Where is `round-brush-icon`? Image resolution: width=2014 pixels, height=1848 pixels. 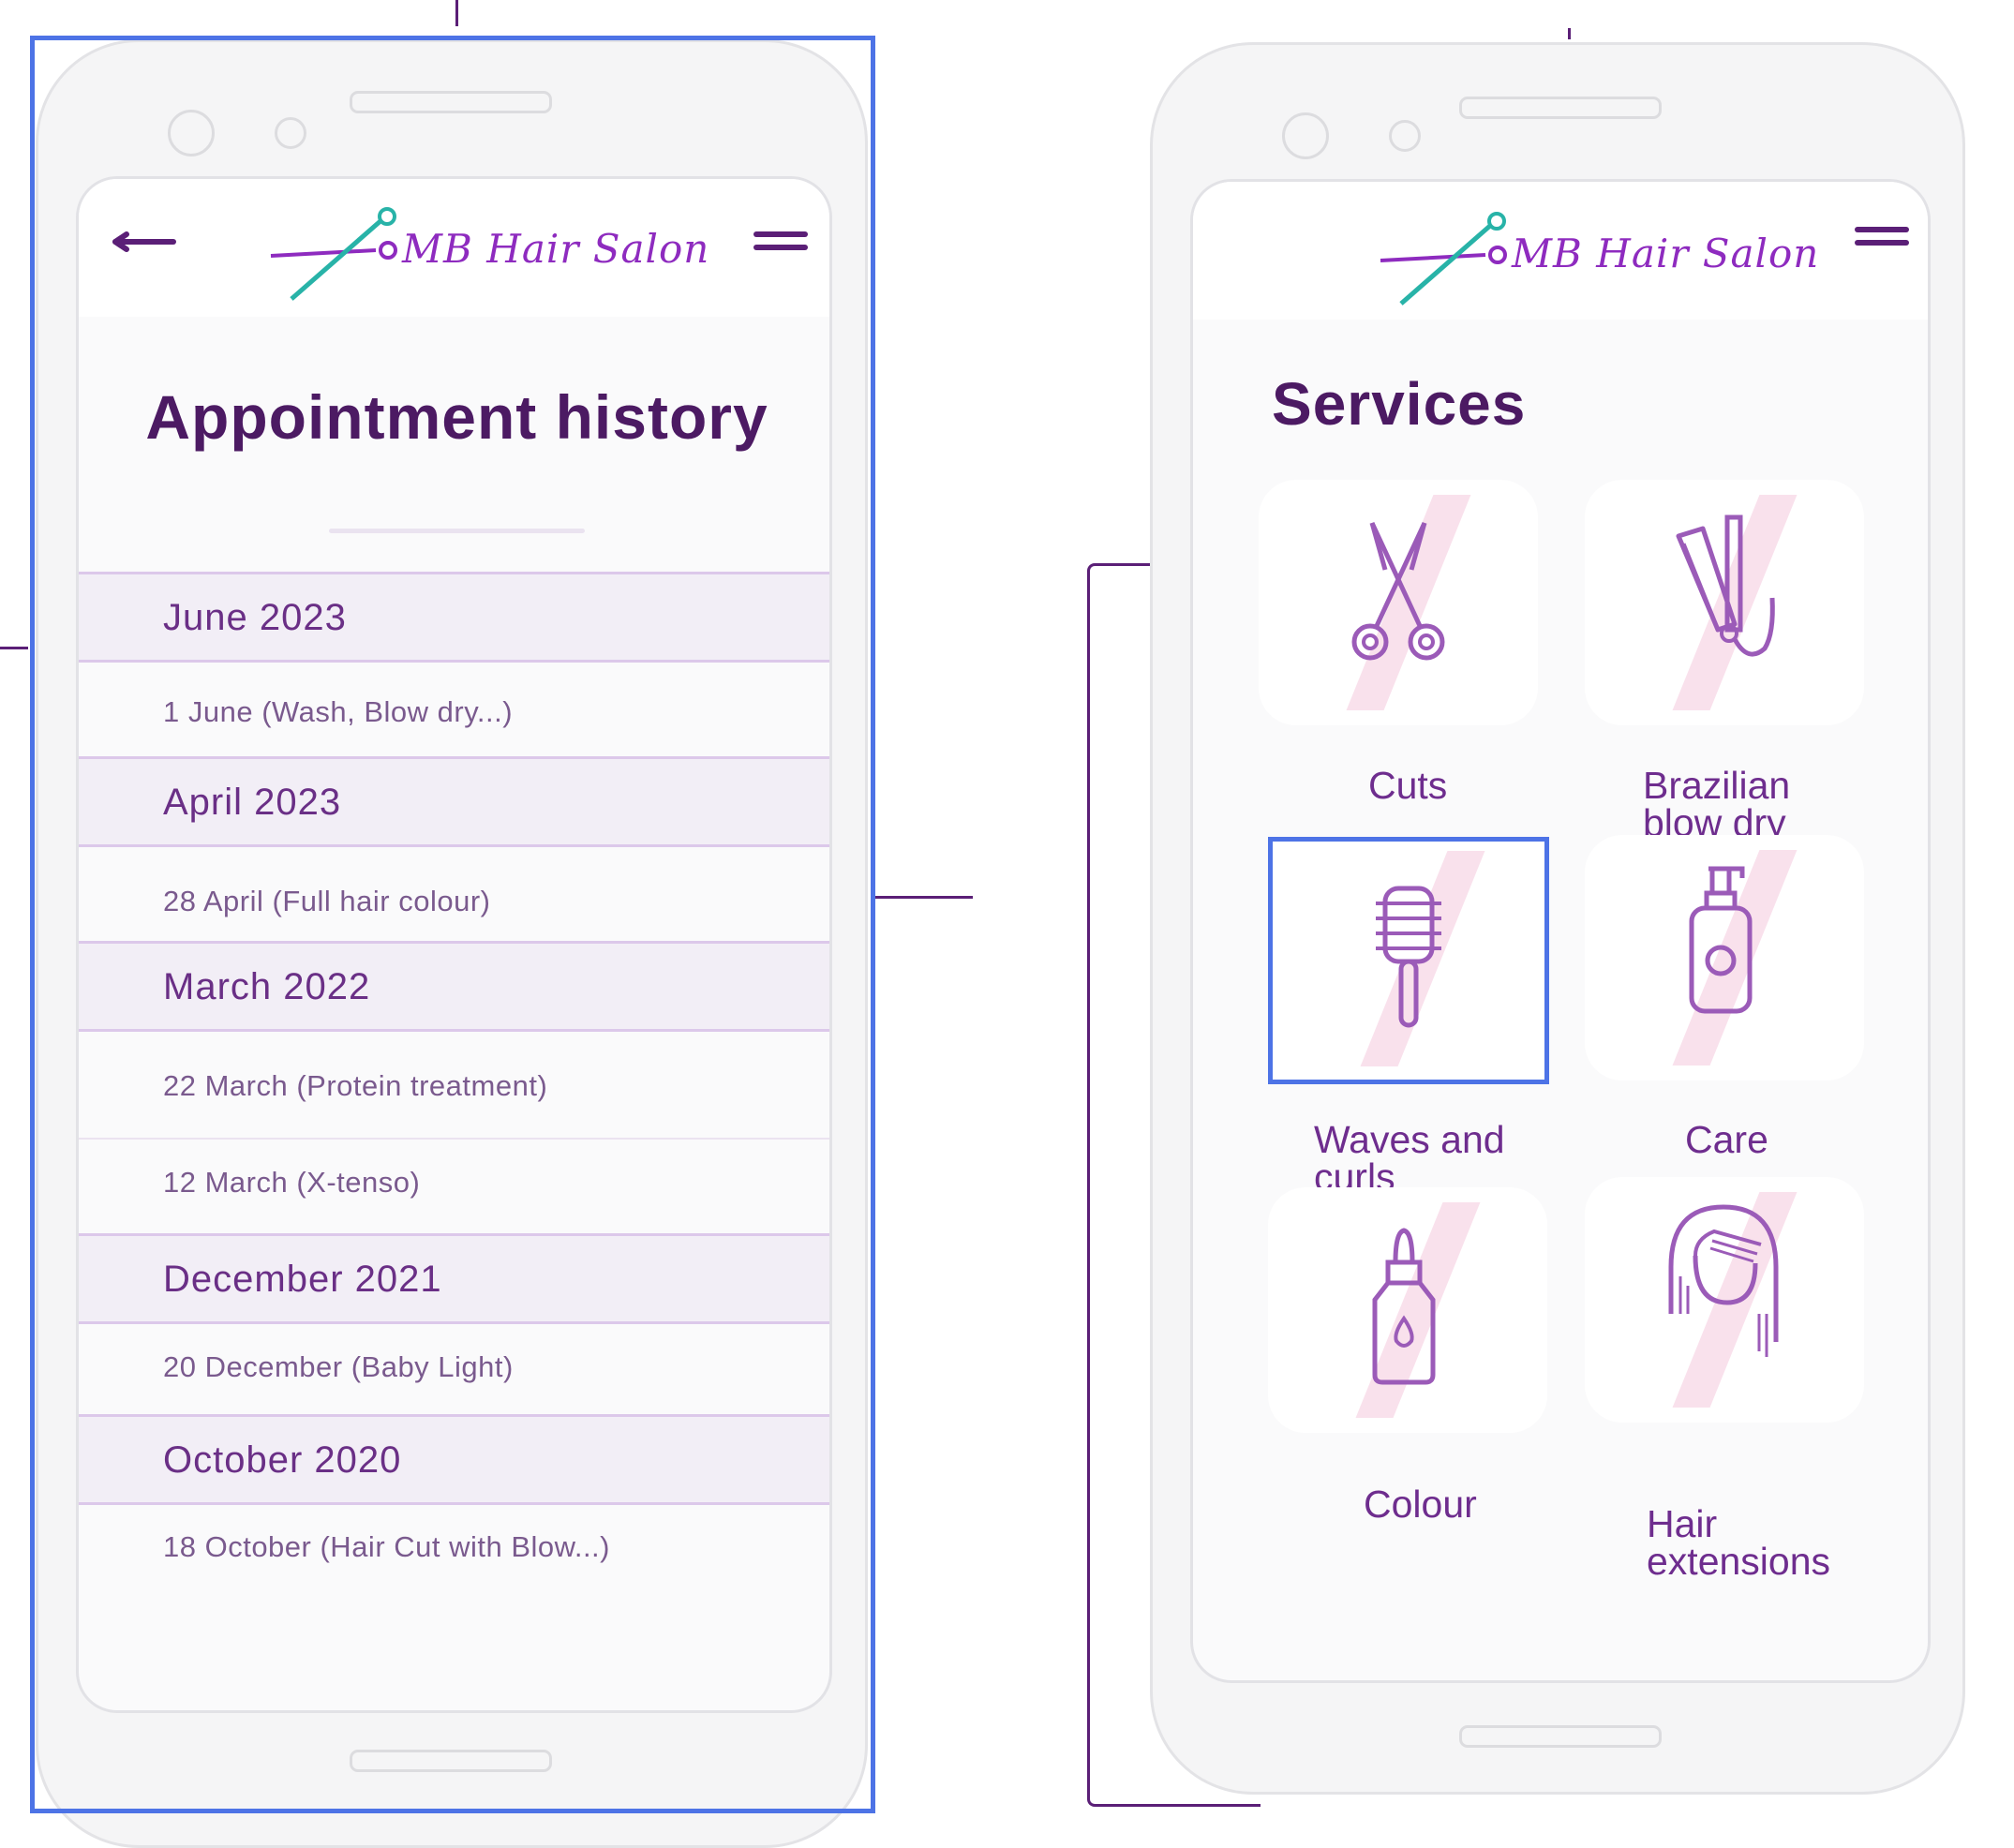 round-brush-icon is located at coordinates (1409, 957).